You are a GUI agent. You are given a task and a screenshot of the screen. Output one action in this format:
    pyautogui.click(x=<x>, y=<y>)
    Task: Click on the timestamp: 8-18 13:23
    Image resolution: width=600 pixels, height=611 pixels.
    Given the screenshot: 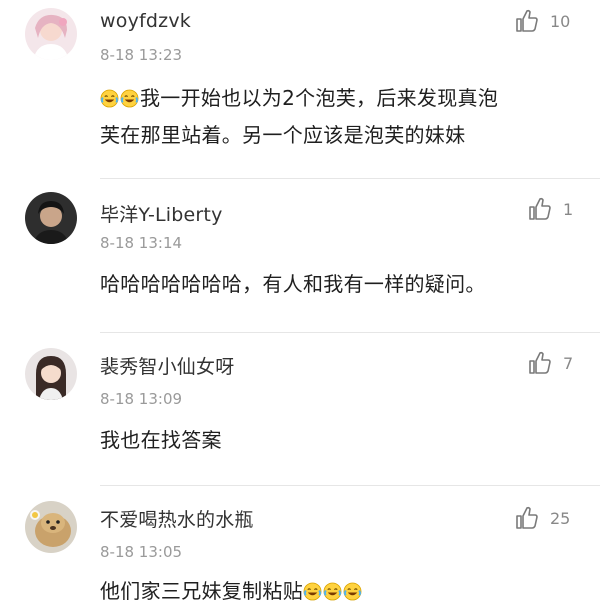 What is the action you would take?
    pyautogui.click(x=141, y=55)
    